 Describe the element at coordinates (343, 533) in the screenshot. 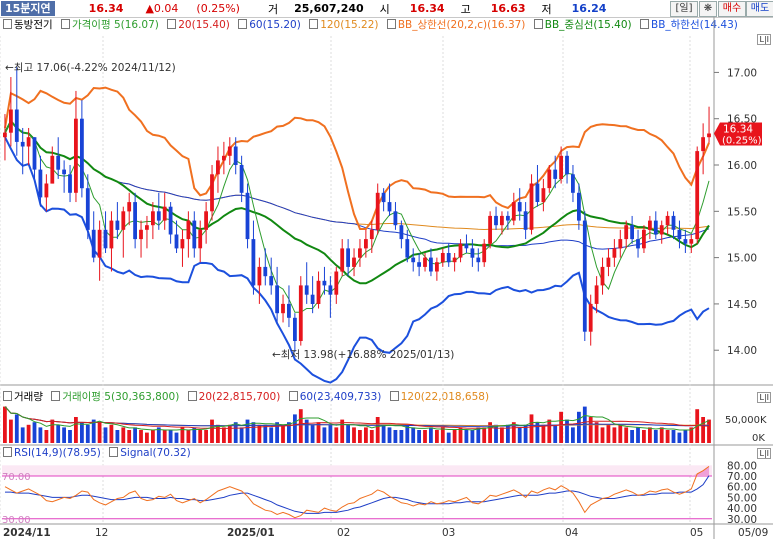

I see `x-tick-label: 02` at that location.